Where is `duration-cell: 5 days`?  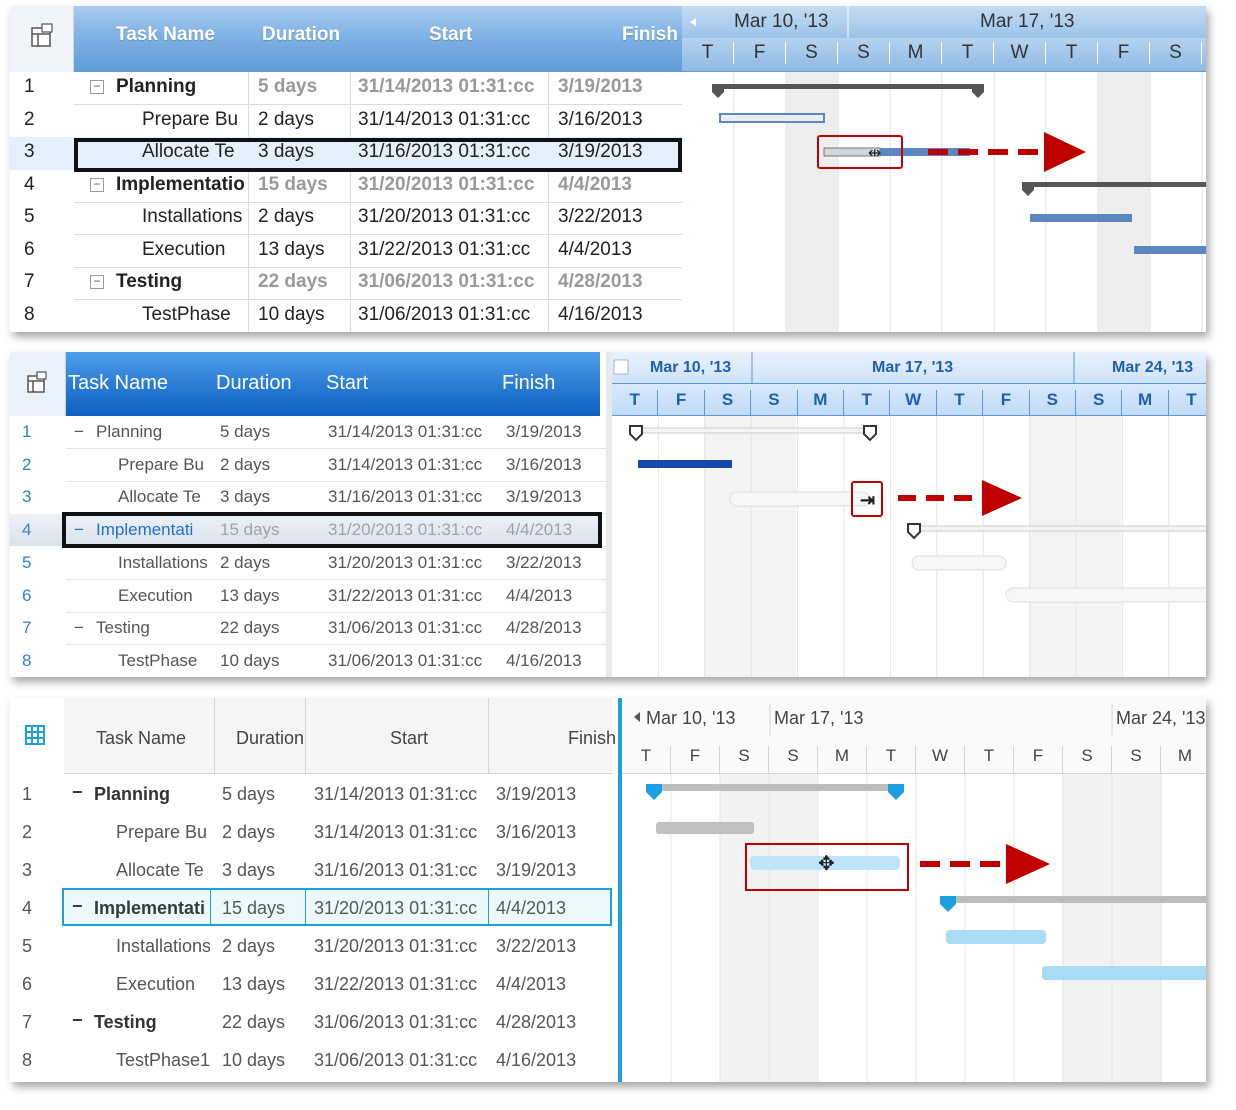
duration-cell: 5 days is located at coordinates (245, 432).